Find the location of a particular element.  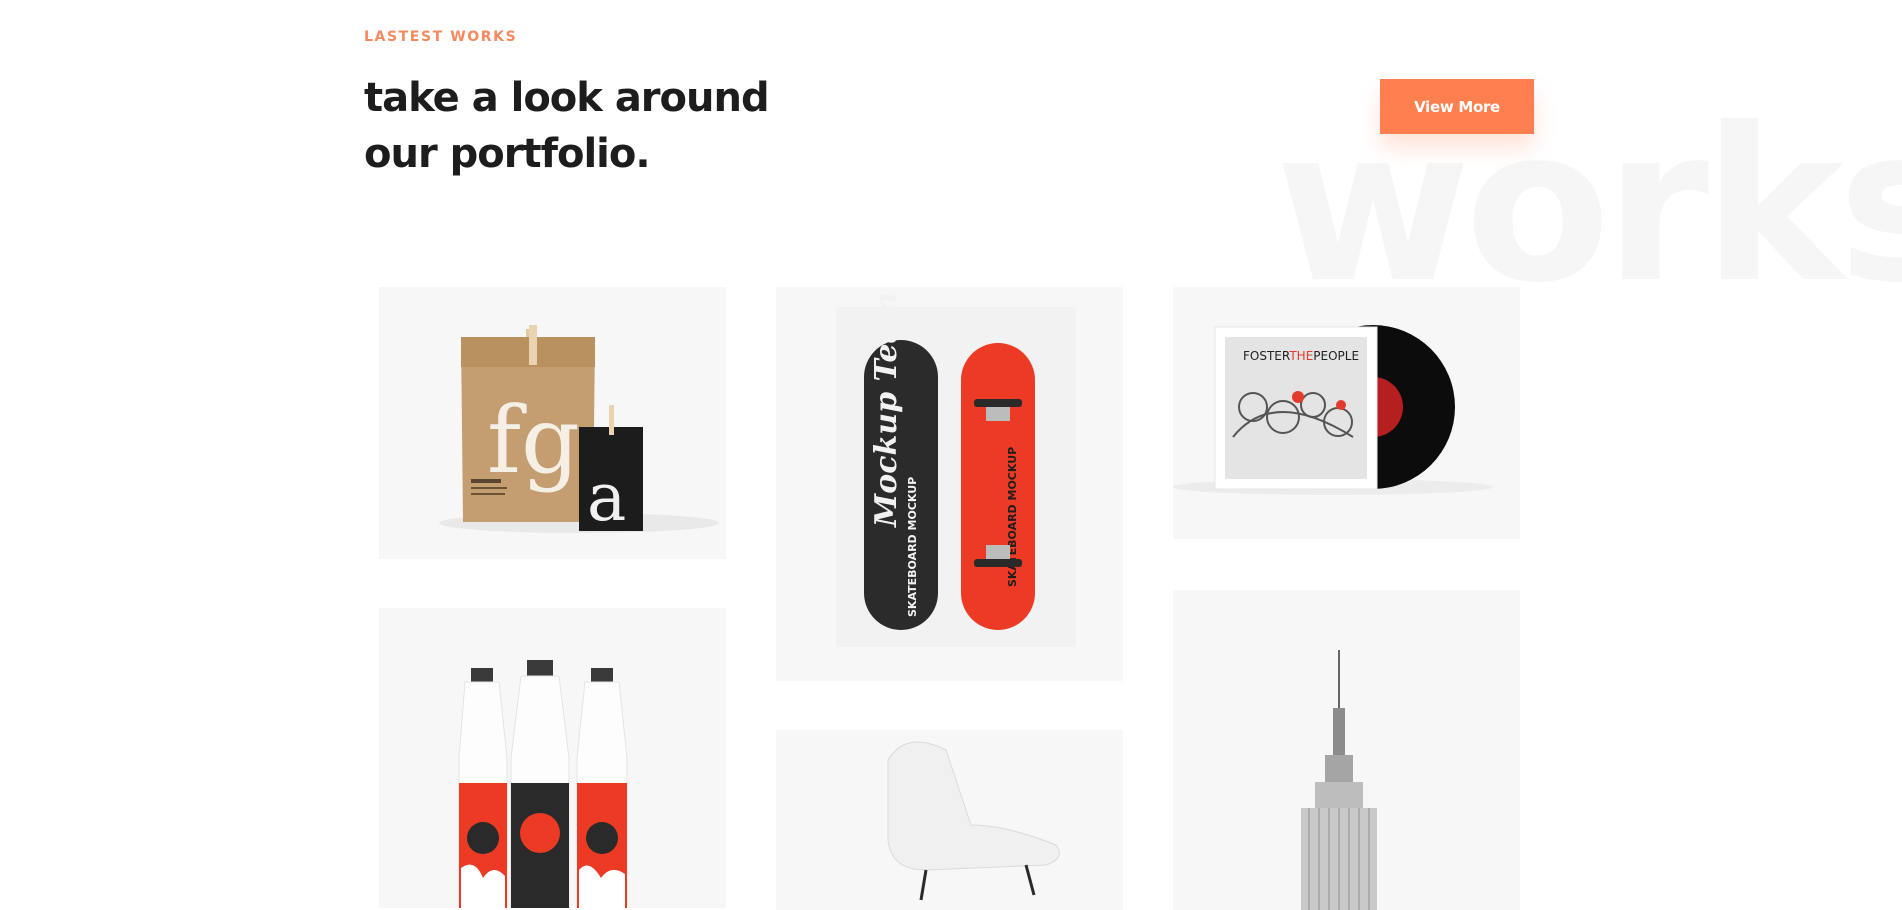

headline-line-2: our portfolio. is located at coordinates (507, 154).